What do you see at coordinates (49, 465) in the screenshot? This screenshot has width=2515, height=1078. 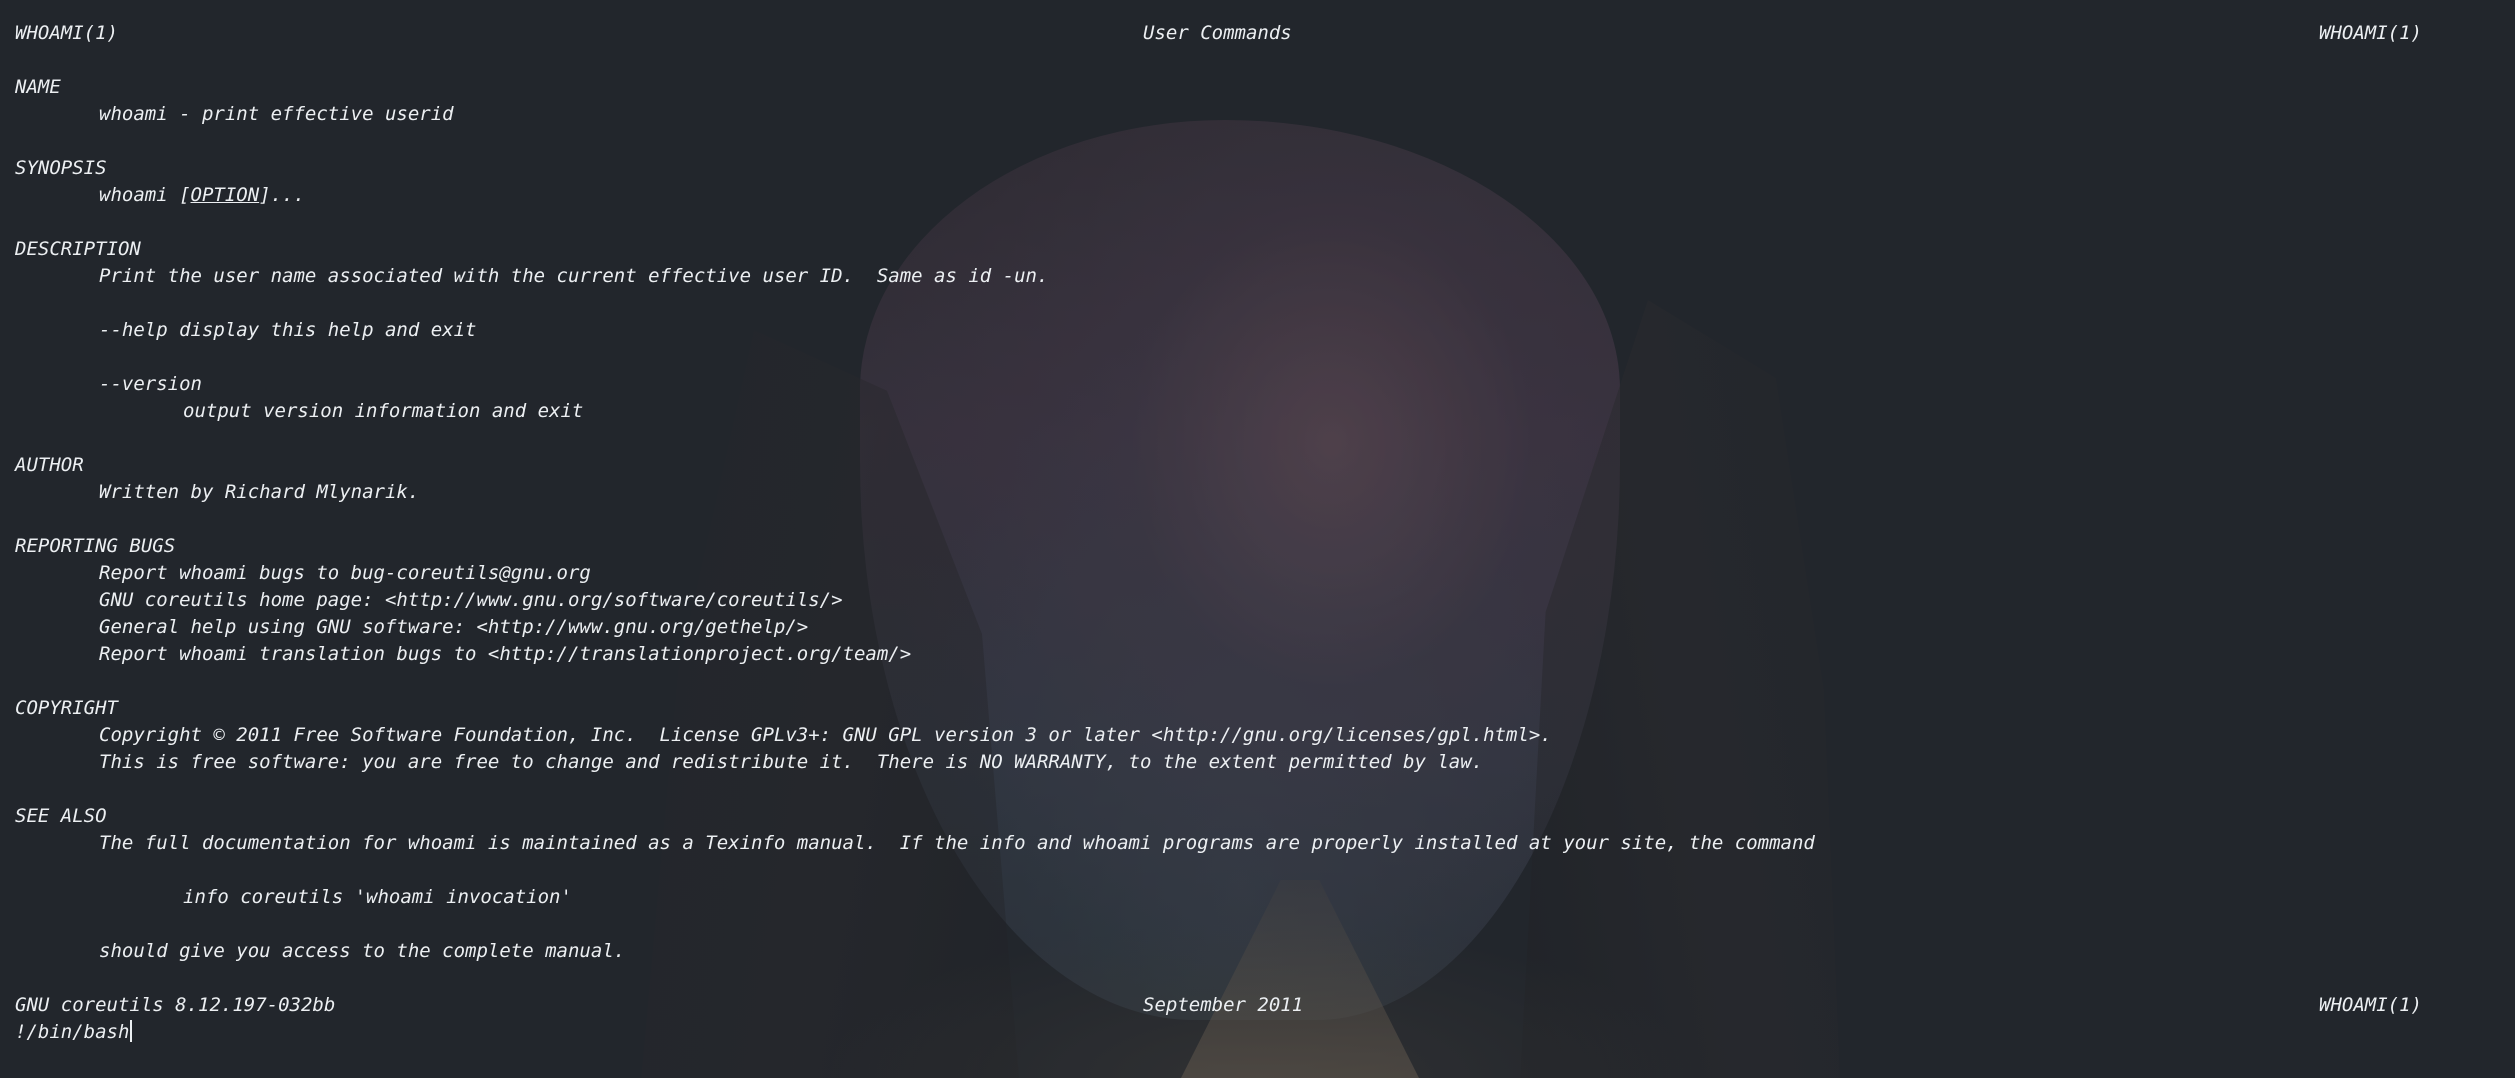 I see `section-heading-author: AUTHOR` at bounding box center [49, 465].